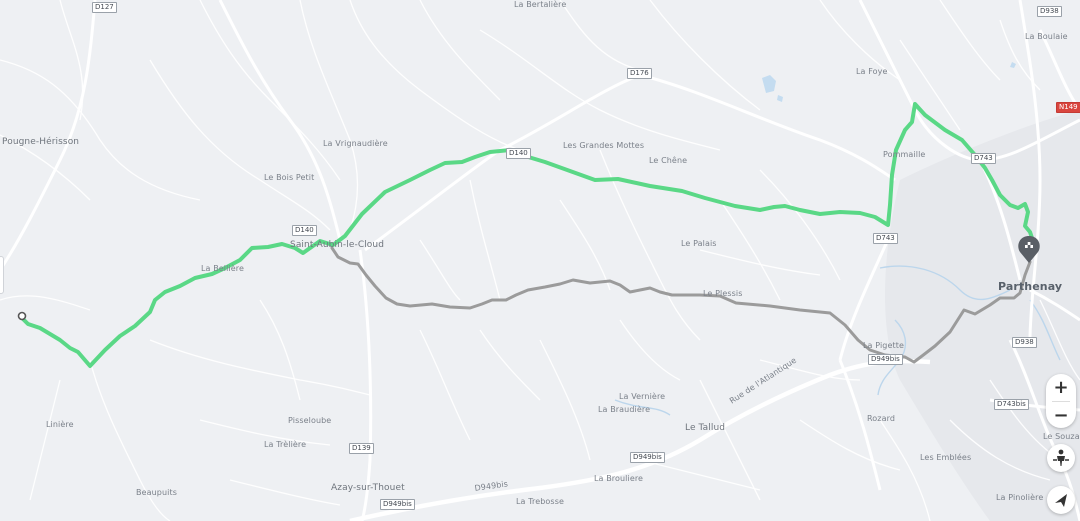  What do you see at coordinates (1061, 387) in the screenshot?
I see `zoom-in-button: +` at bounding box center [1061, 387].